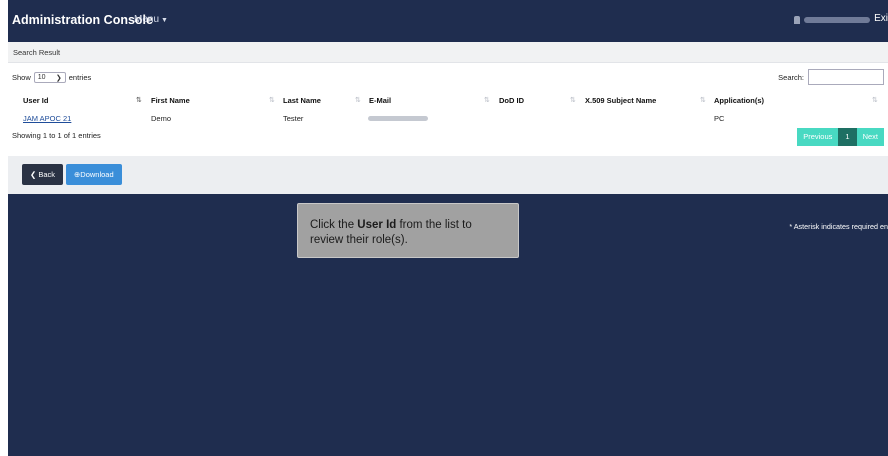 The height and width of the screenshot is (456, 888). Describe the element at coordinates (448, 21) in the screenshot. I see `top-navbar: Administration Console Menu ▼ Exi` at that location.